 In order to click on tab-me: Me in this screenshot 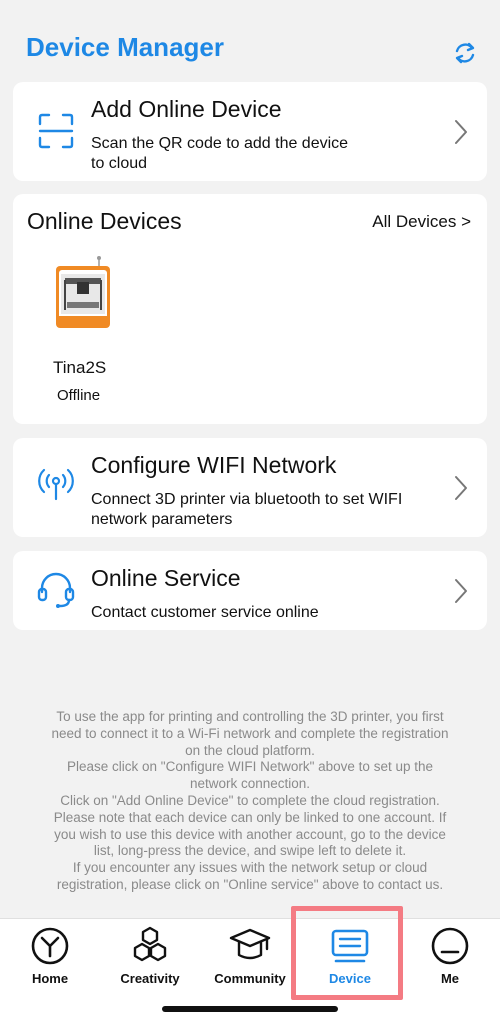, I will do `click(450, 959)`.